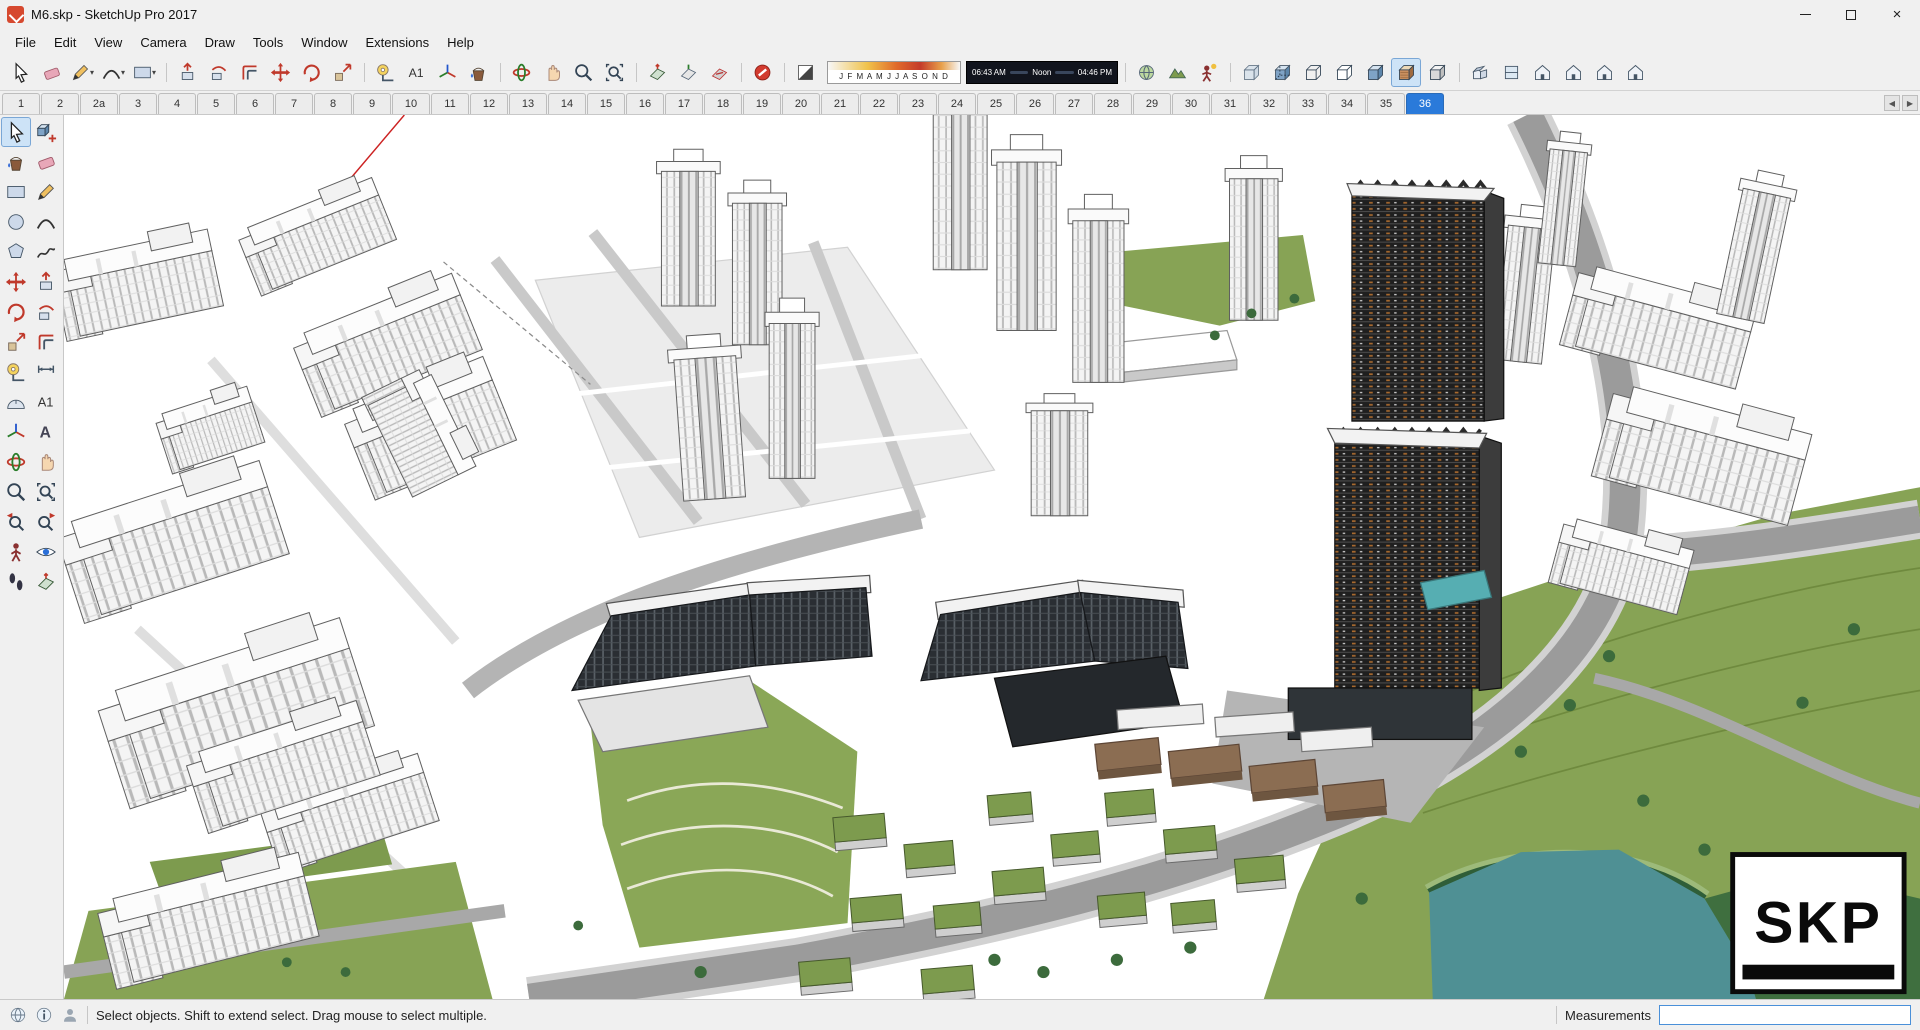 The height and width of the screenshot is (1030, 1920). I want to click on photo-textures-button: ▾, so click(1208, 72).